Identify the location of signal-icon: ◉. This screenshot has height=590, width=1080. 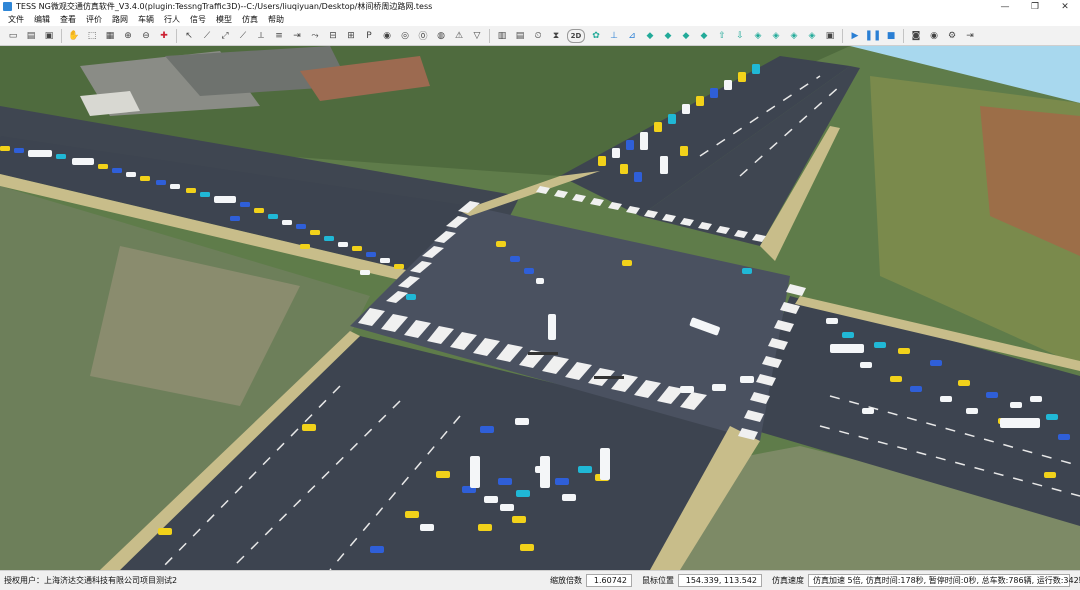
(387, 36).